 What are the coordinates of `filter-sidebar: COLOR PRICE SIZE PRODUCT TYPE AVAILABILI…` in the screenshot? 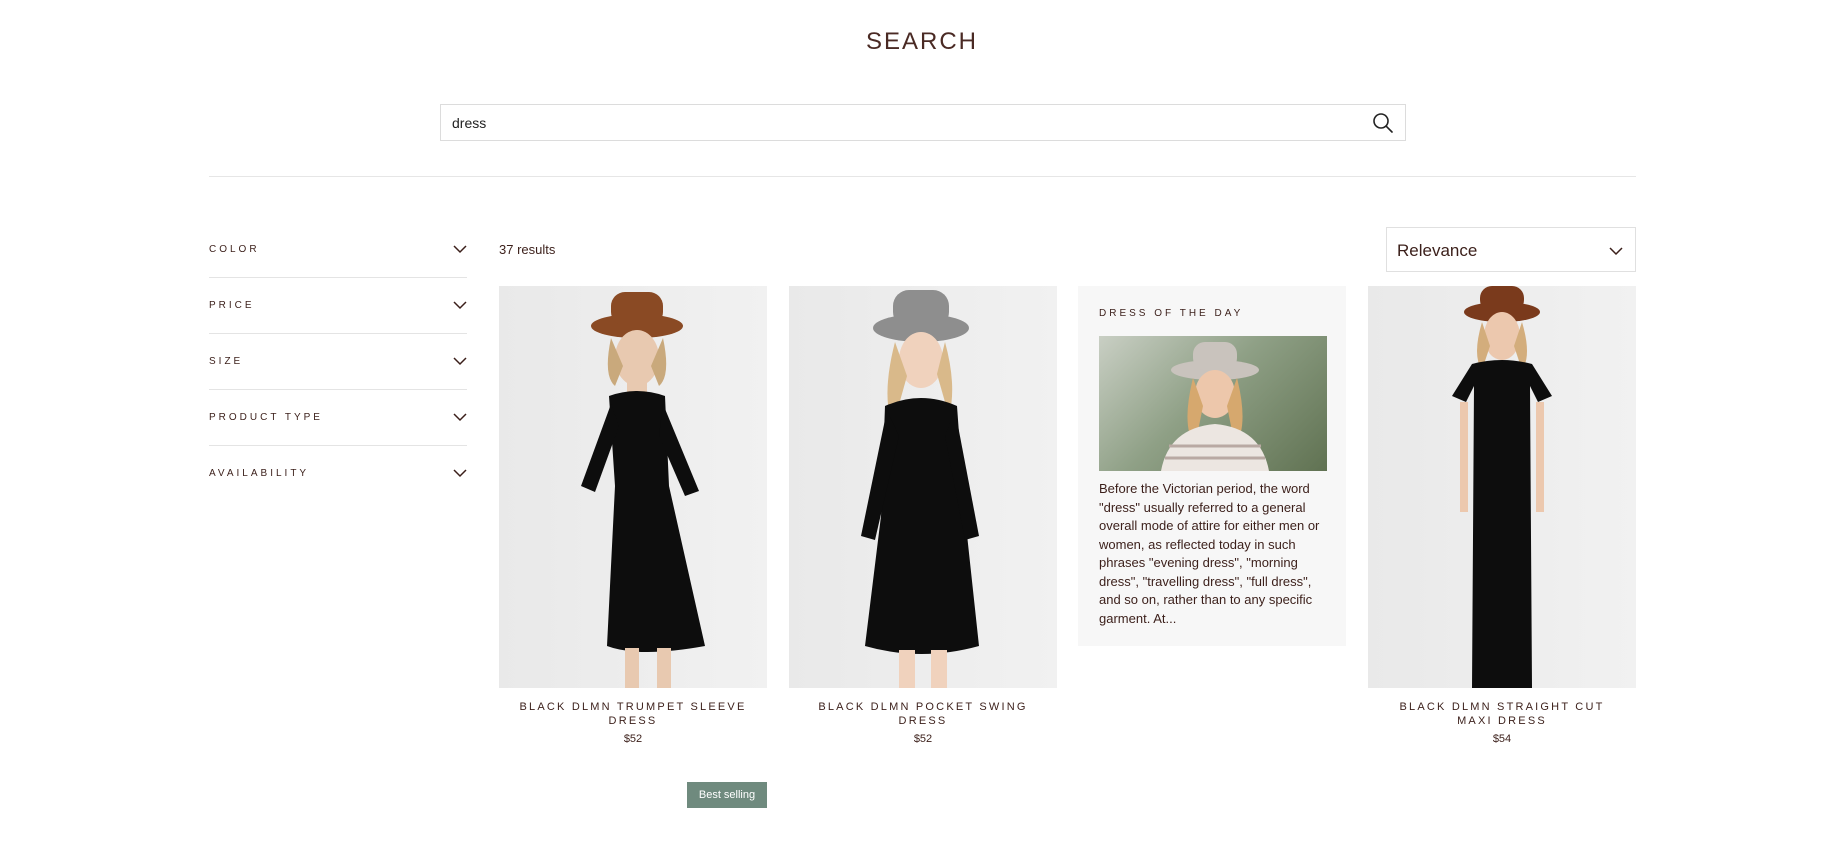 It's located at (338, 362).